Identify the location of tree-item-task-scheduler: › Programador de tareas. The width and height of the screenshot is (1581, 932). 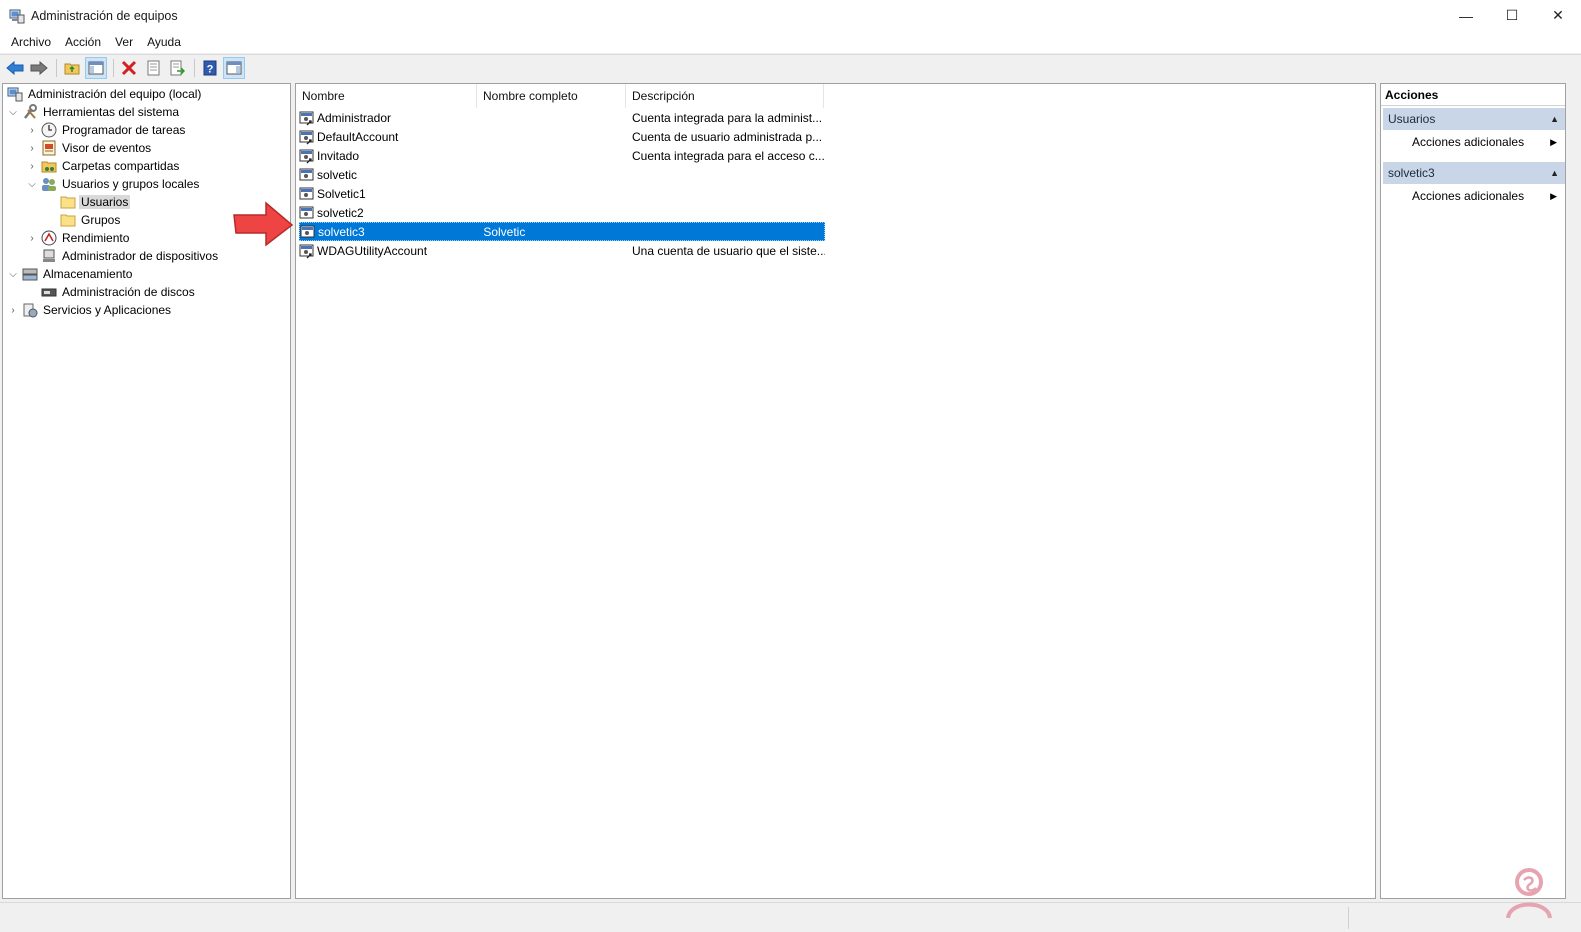
(106, 130).